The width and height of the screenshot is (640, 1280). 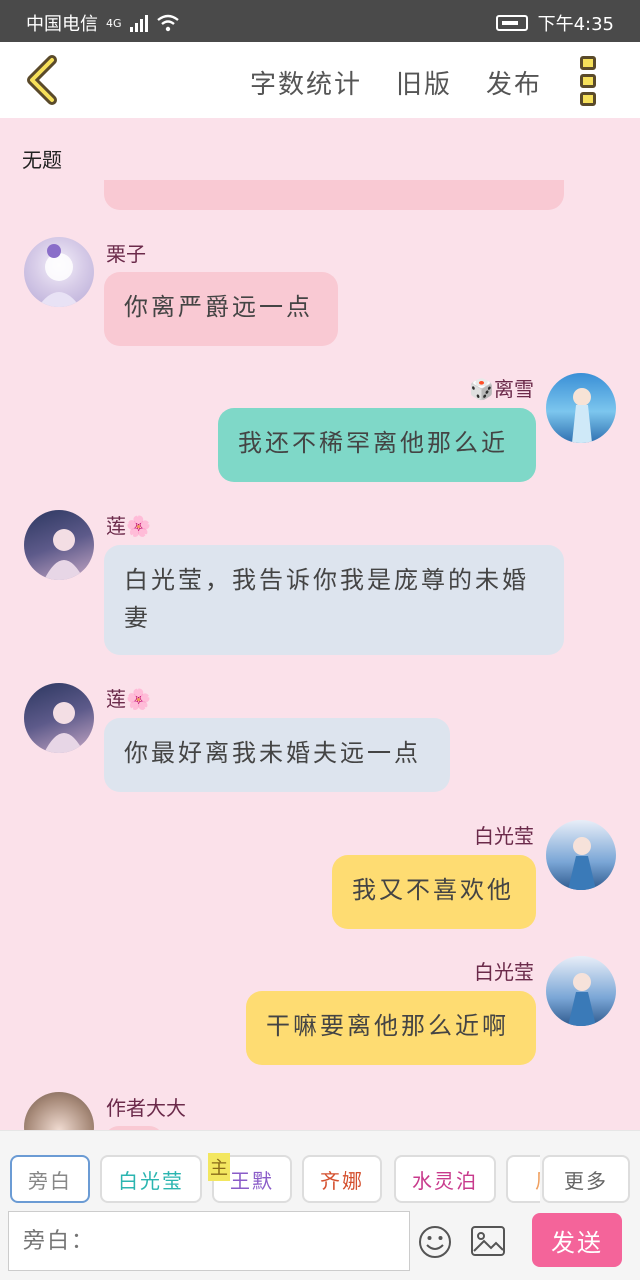 I want to click on word-count-button: 字数统计, so click(x=306, y=82).